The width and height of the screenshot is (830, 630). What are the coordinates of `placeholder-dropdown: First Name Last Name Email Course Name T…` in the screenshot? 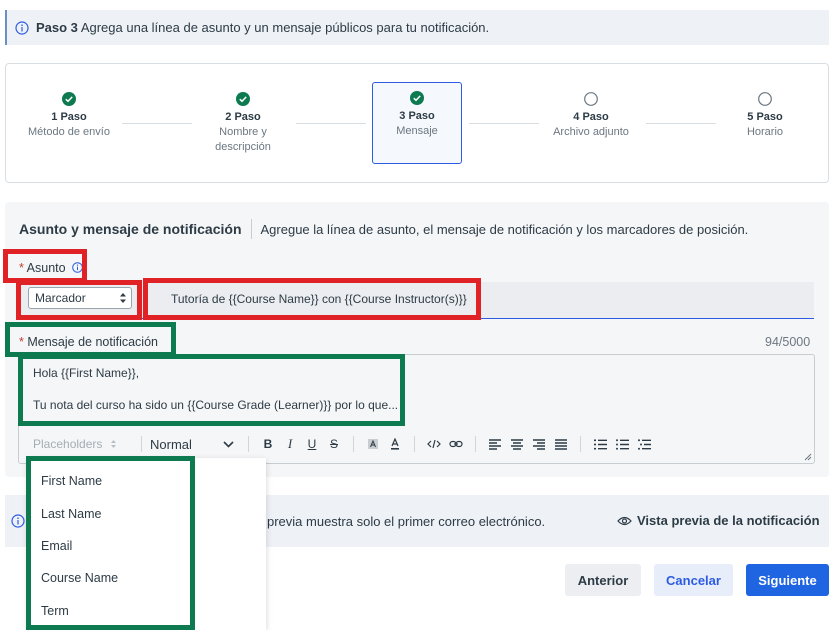 It's located at (147, 544).